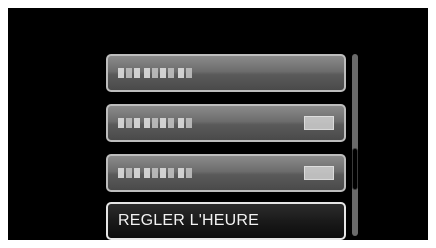 The width and height of the screenshot is (436, 248). Describe the element at coordinates (355, 169) in the screenshot. I see `scrollbar-thumb` at that location.